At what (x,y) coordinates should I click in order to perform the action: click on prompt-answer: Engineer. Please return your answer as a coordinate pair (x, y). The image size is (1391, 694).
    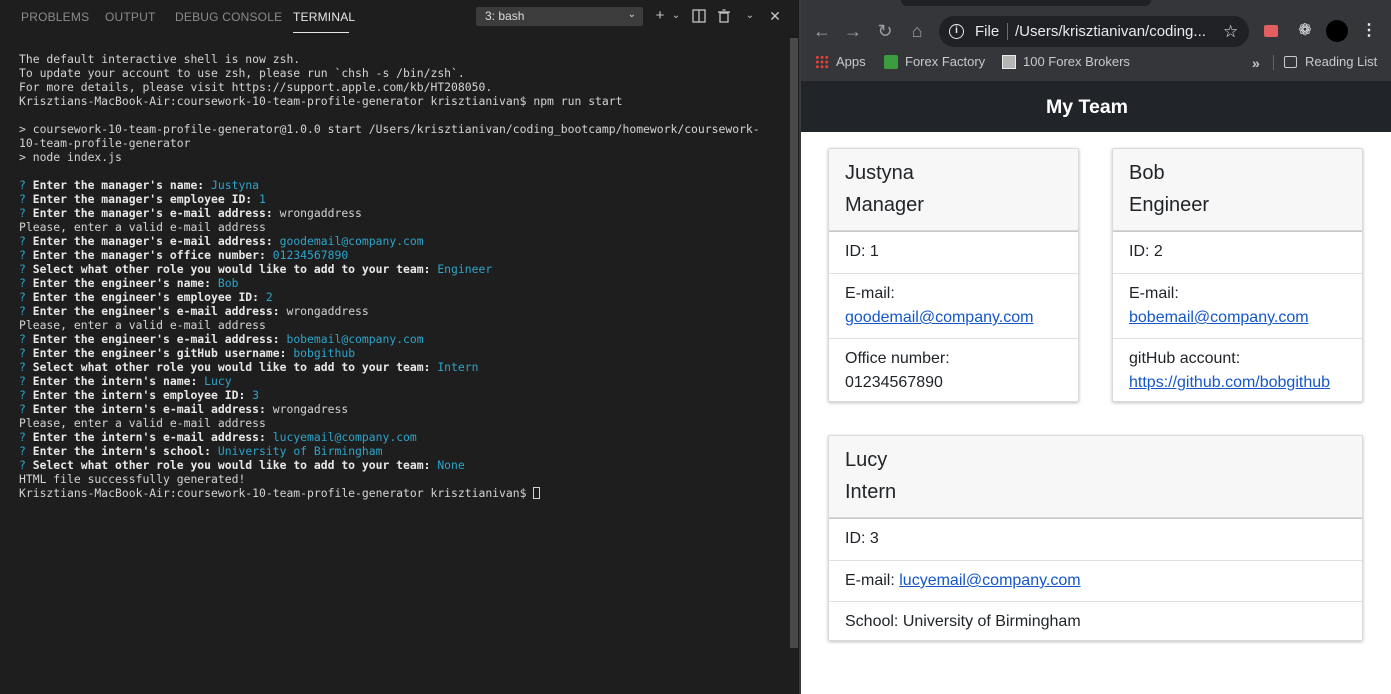
    Looking at the image, I should click on (465, 269).